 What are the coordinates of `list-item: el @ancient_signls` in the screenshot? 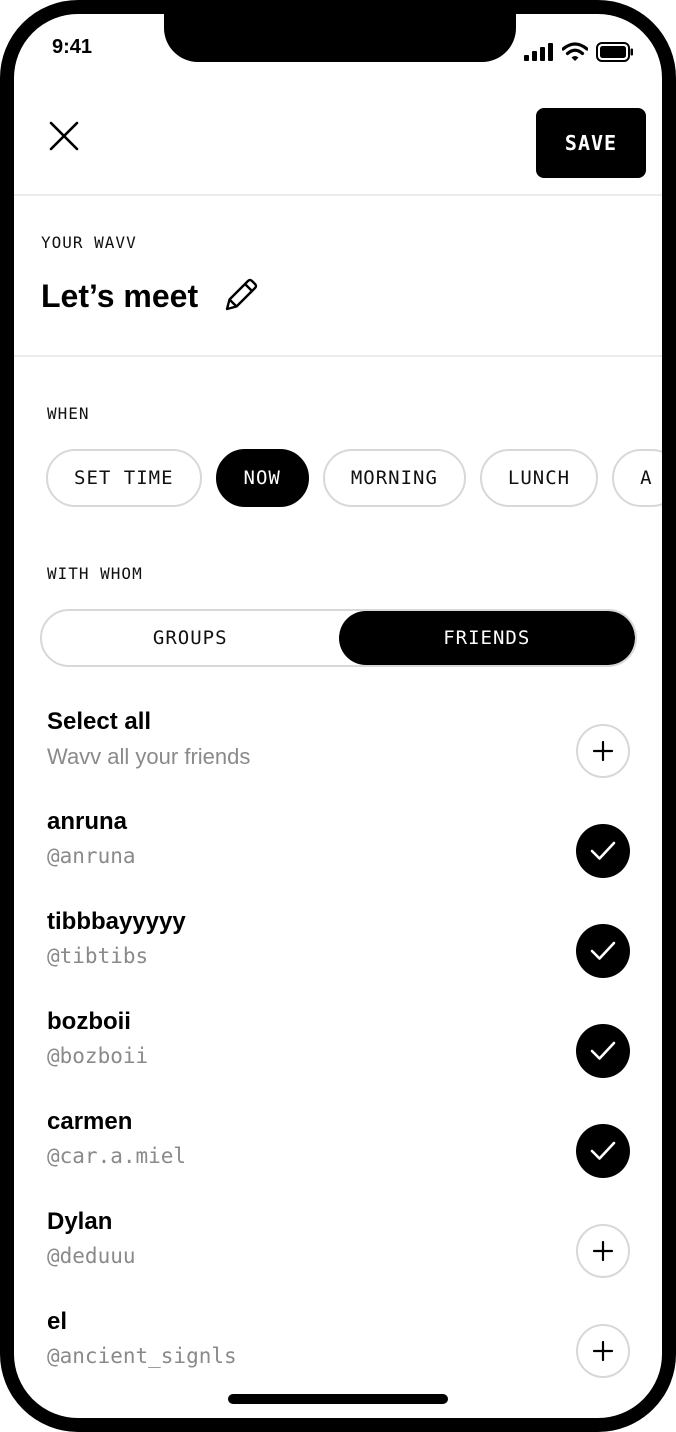 It's located at (338, 1354).